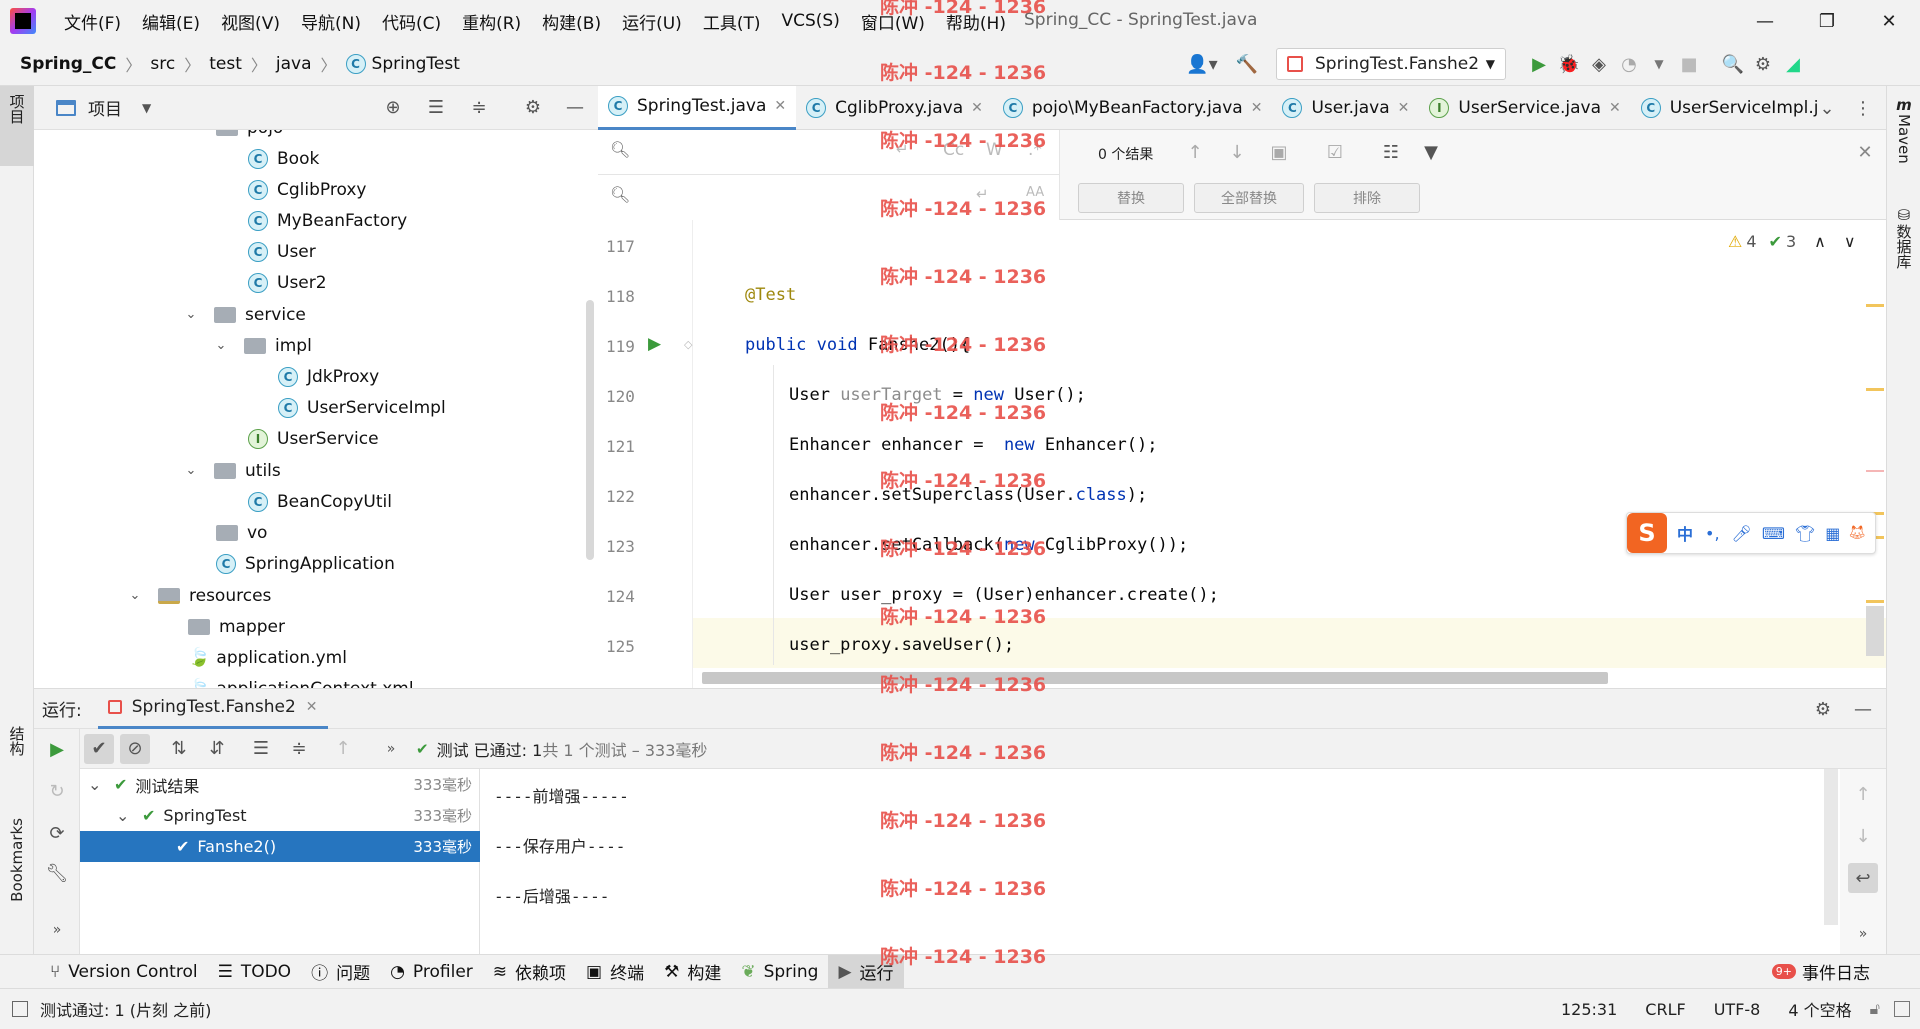  Describe the element at coordinates (1345, 108) in the screenshot. I see `tab-user: C User.java ✕` at that location.